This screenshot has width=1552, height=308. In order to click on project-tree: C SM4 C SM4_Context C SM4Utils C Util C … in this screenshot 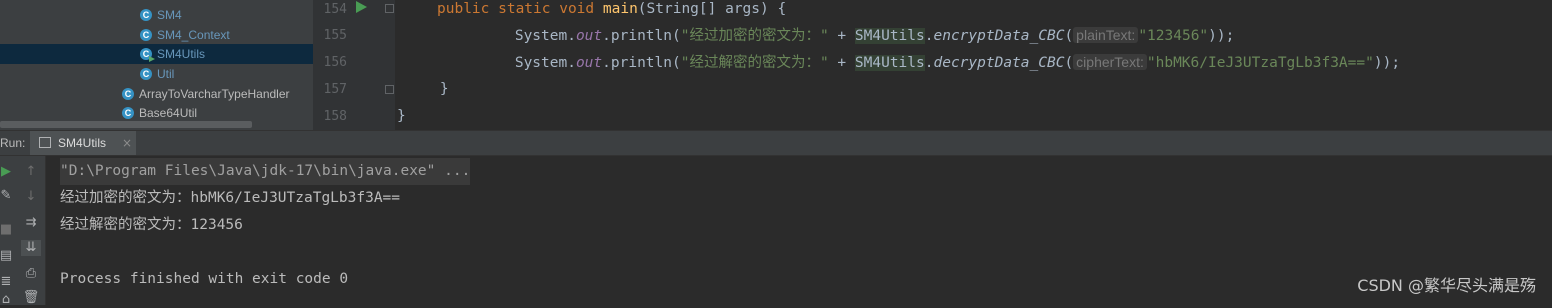, I will do `click(156, 65)`.